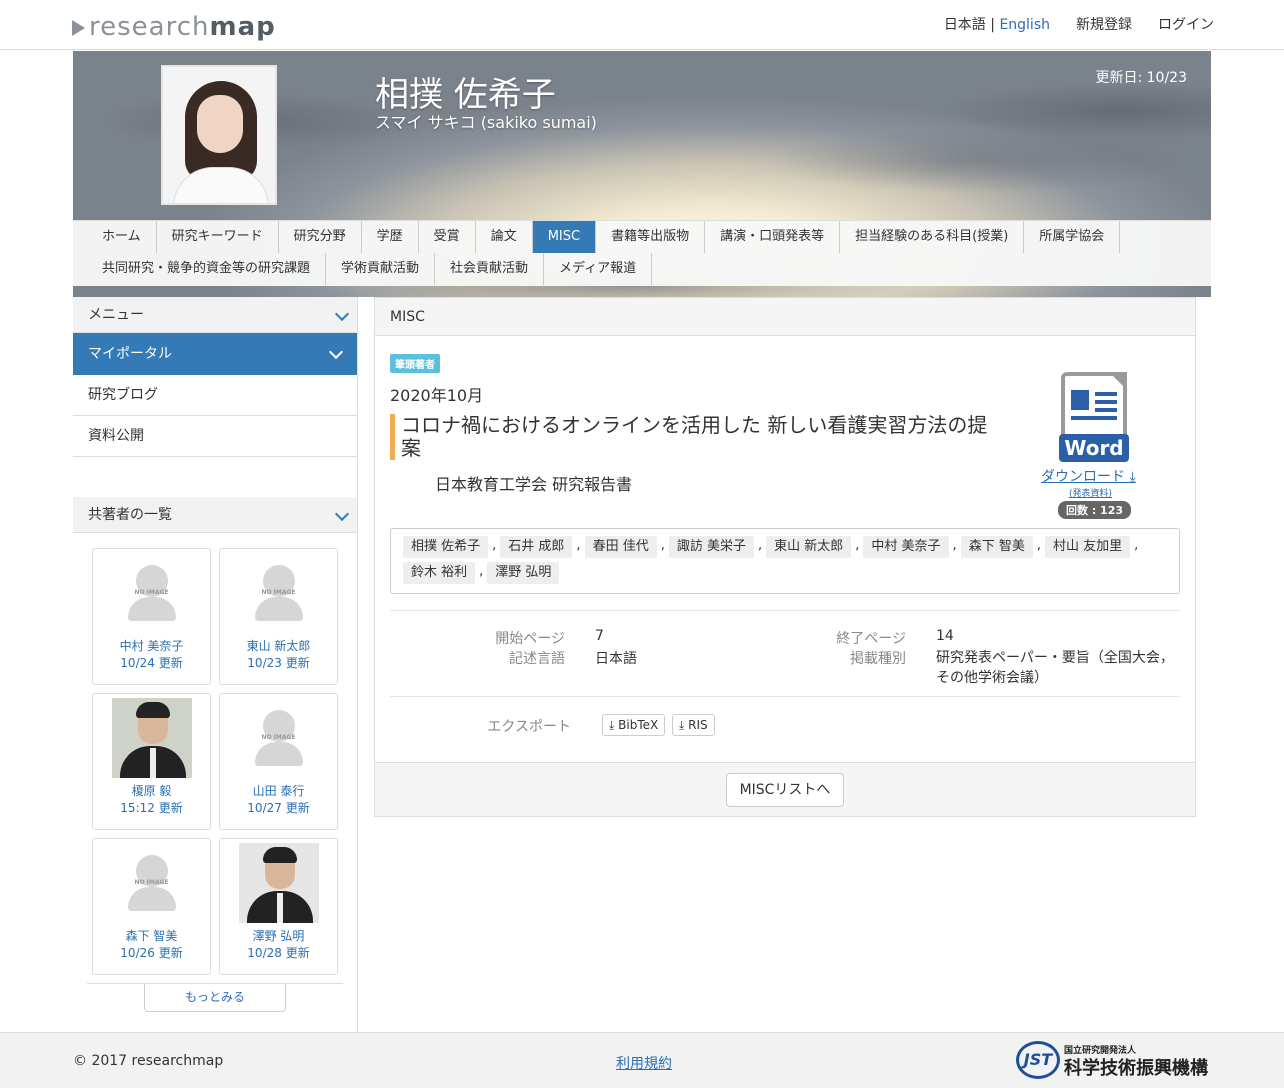 Image resolution: width=1284 pixels, height=1088 pixels. I want to click on tab-item: 社会貢献活動, so click(490, 269).